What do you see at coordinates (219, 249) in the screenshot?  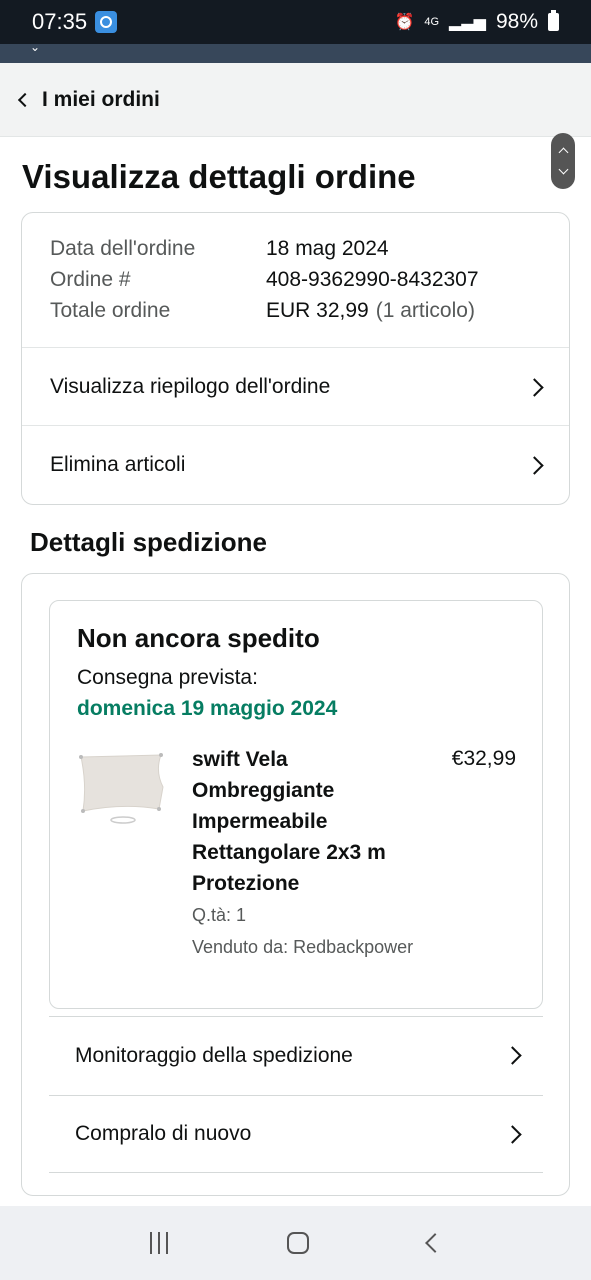 I see `order-date-row: Data dell'ordine 18 mag 2024` at bounding box center [219, 249].